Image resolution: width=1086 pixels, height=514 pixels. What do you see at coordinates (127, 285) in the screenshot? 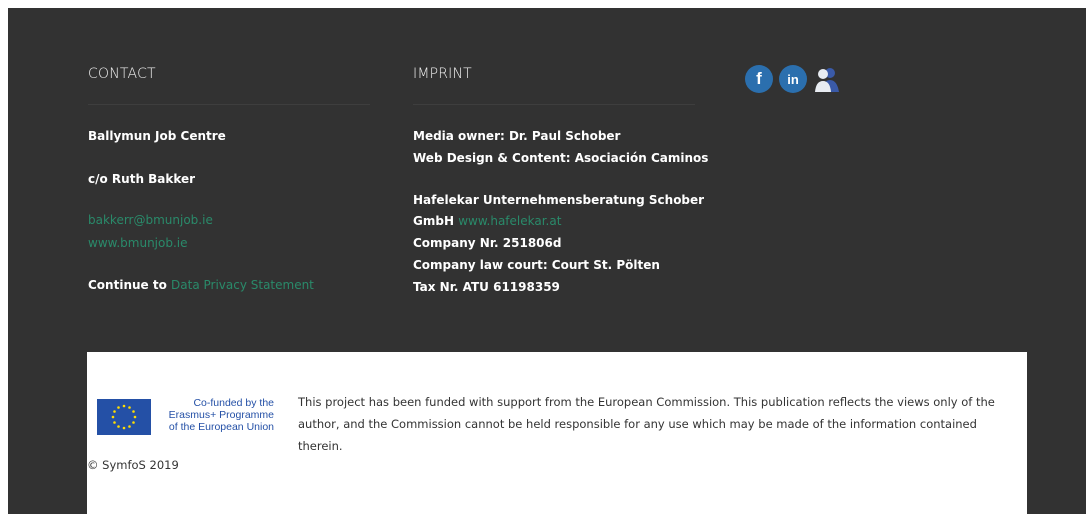
I see `continue-prefix: Continue to` at bounding box center [127, 285].